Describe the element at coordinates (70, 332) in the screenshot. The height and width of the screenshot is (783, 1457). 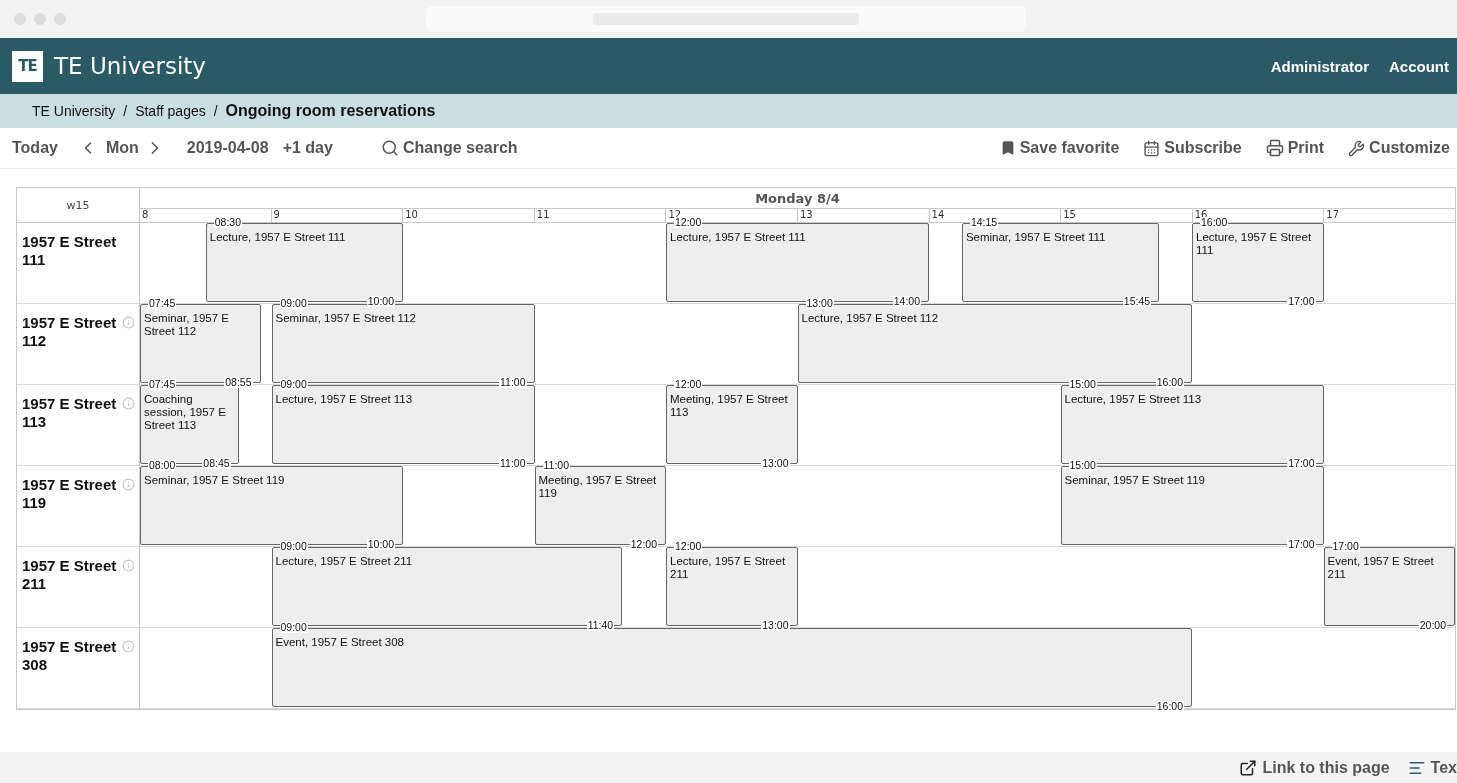
I see `room-name: 1957 E Street 112` at that location.